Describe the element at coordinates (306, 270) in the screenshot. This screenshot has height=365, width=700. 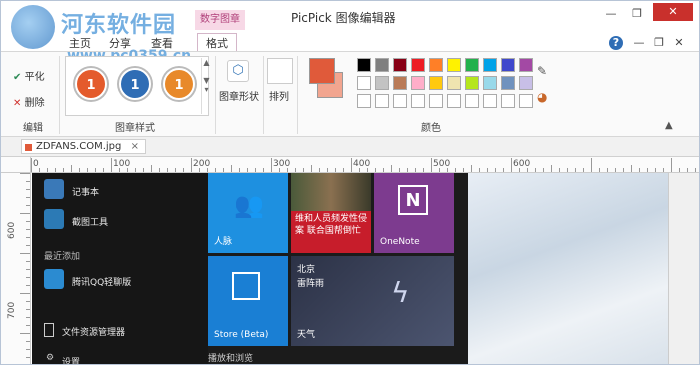
I see `weather-city: 北京` at that location.